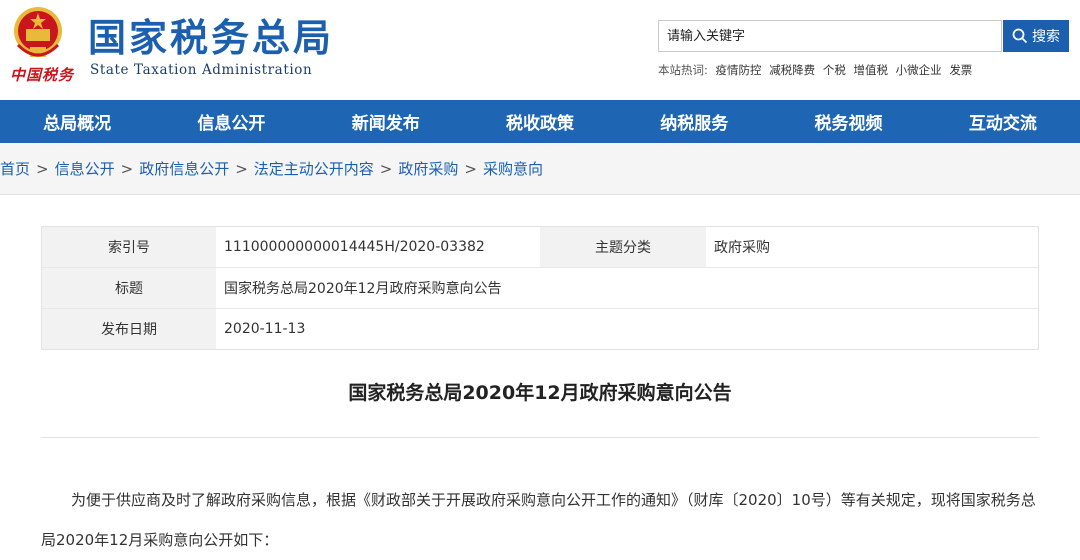 This screenshot has height=560, width=1080. Describe the element at coordinates (848, 121) in the screenshot. I see `nav-item-tax-video: 税务视频` at that location.